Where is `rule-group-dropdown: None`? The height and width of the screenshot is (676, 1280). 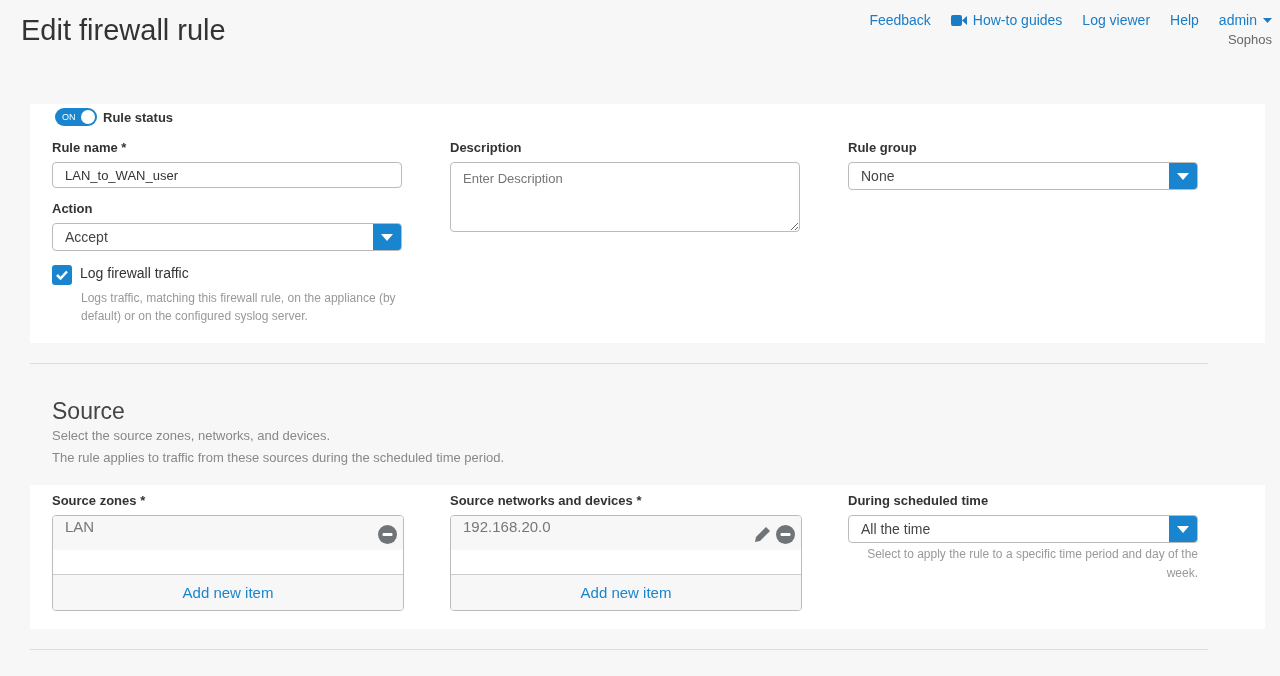 rule-group-dropdown: None is located at coordinates (1023, 176).